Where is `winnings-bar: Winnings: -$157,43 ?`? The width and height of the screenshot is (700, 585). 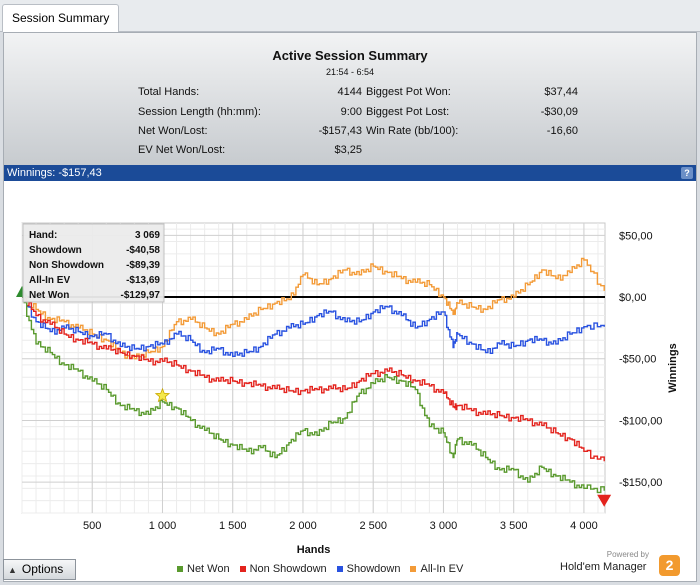
winnings-bar: Winnings: -$157,43 ? is located at coordinates (350, 173).